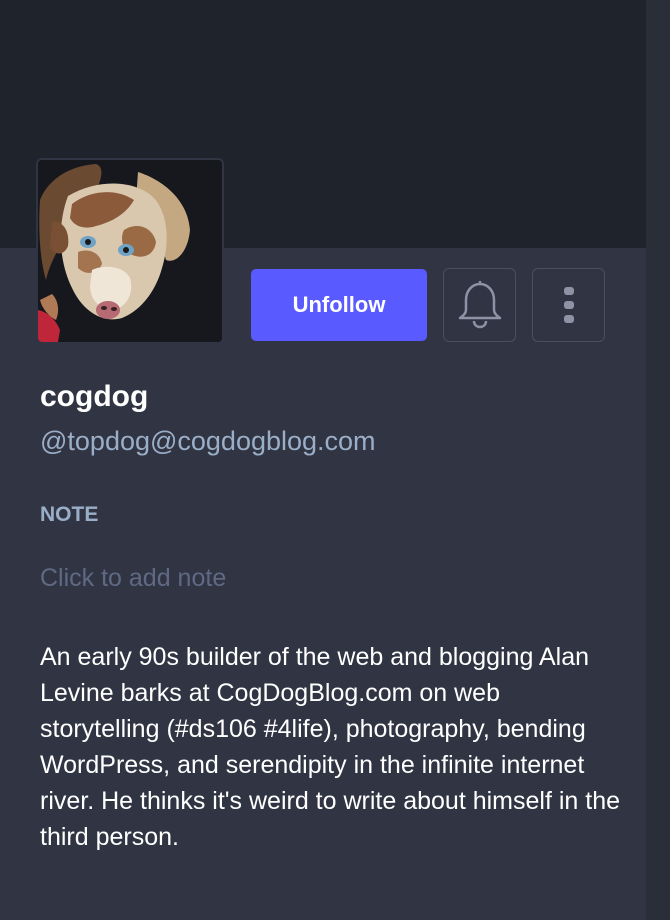 This screenshot has height=920, width=670. I want to click on bell-icon, so click(479, 305).